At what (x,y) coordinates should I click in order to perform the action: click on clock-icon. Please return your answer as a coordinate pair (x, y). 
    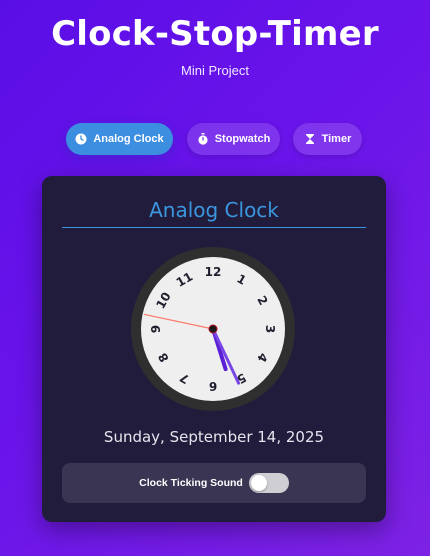
    Looking at the image, I should click on (81, 139).